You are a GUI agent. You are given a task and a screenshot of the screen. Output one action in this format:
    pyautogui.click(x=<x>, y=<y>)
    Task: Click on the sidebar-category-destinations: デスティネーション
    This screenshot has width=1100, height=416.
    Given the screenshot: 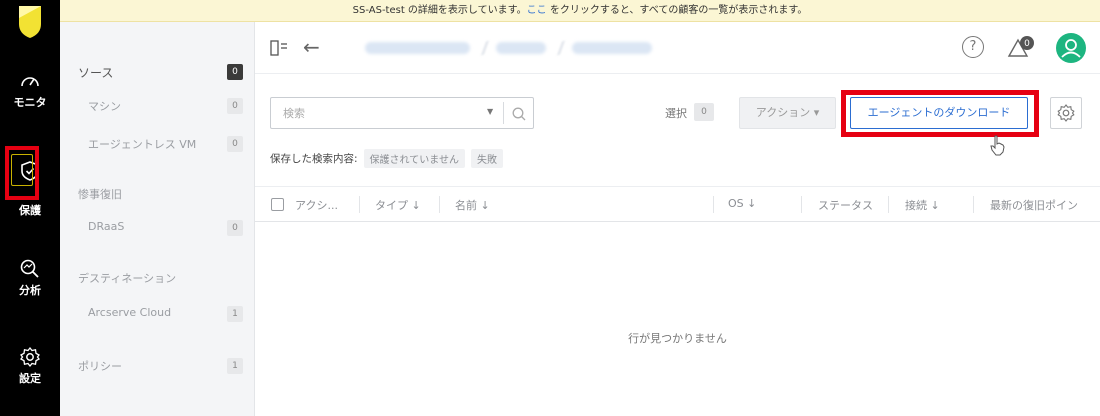 What is the action you would take?
    pyautogui.click(x=160, y=278)
    